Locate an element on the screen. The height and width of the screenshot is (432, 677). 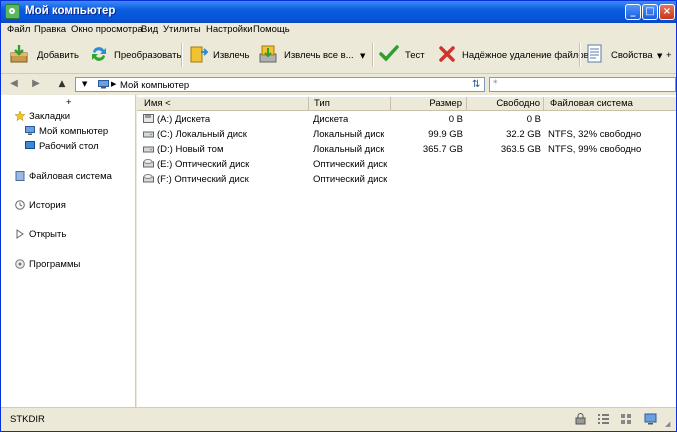
open-arrow-icon is located at coordinates (20, 234).